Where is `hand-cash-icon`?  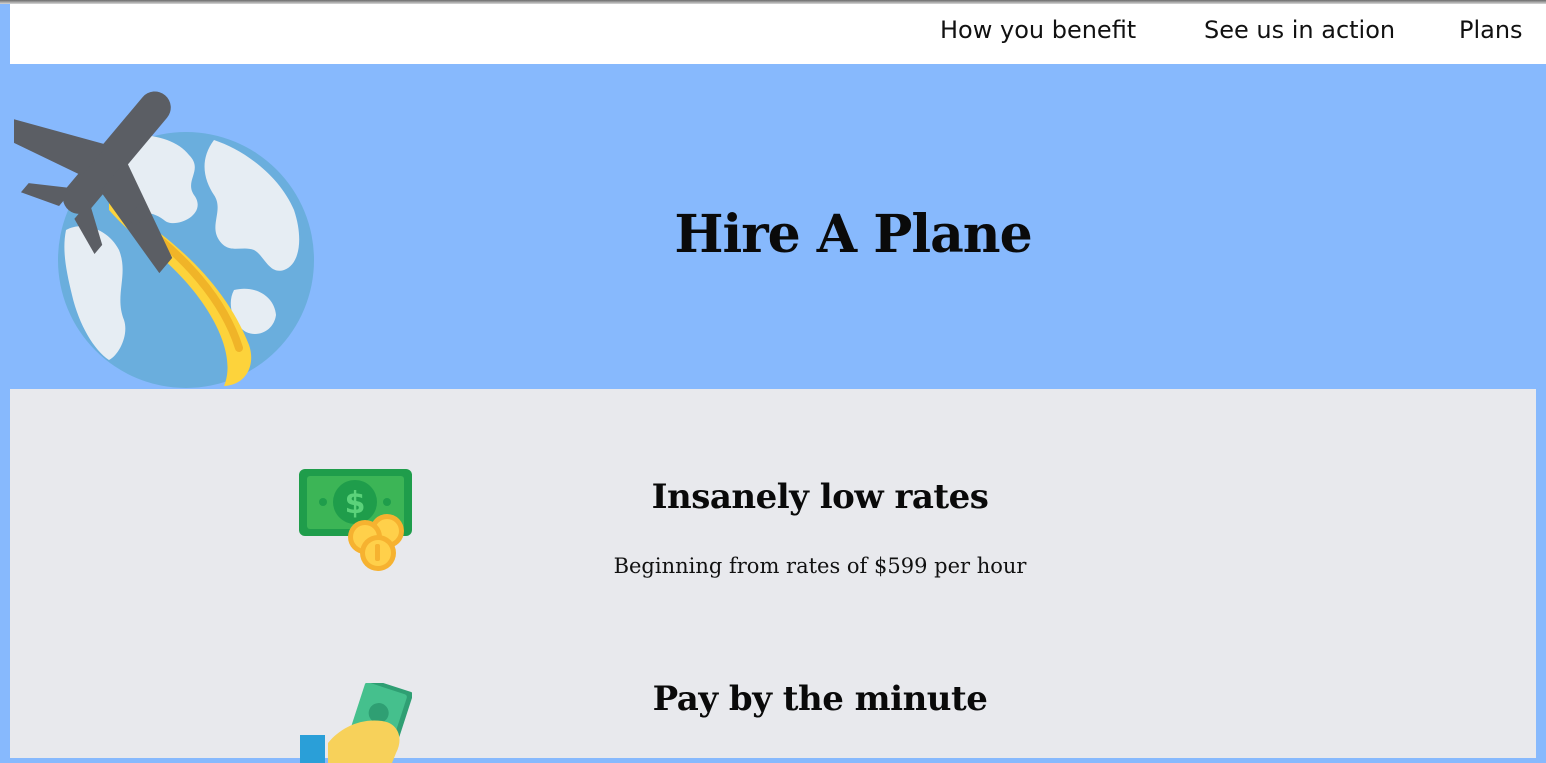
hand-cash-icon is located at coordinates (356, 723).